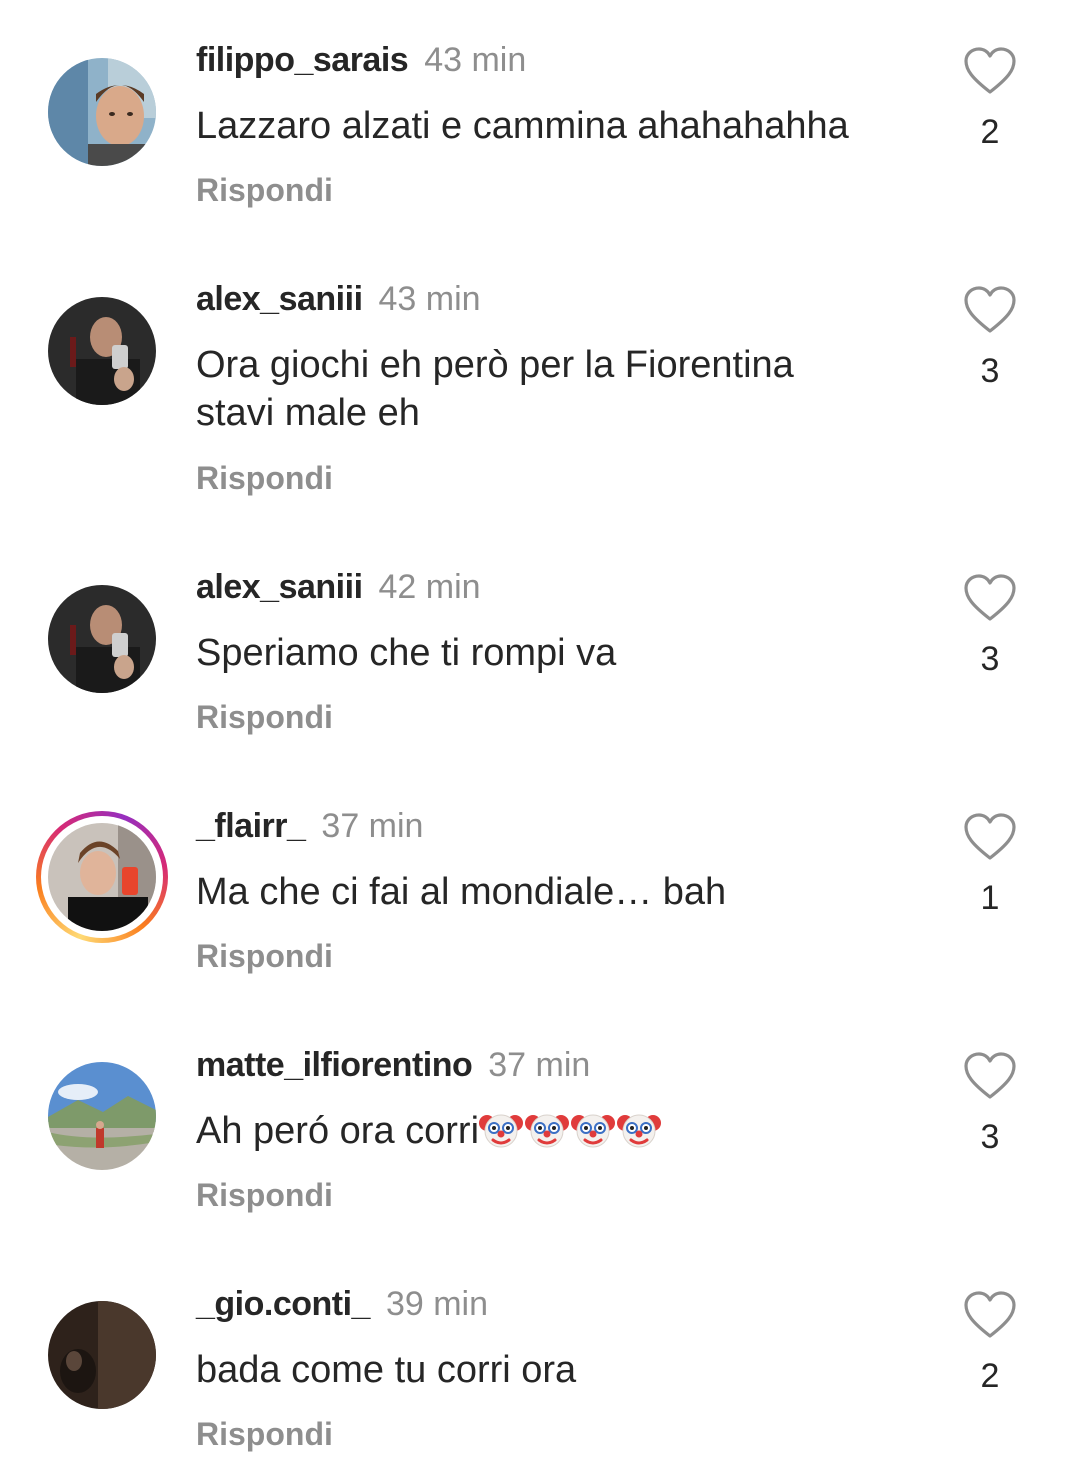 The width and height of the screenshot is (1080, 1471). Describe the element at coordinates (386, 1370) in the screenshot. I see `comment-text: bada come tu corri ora` at that location.